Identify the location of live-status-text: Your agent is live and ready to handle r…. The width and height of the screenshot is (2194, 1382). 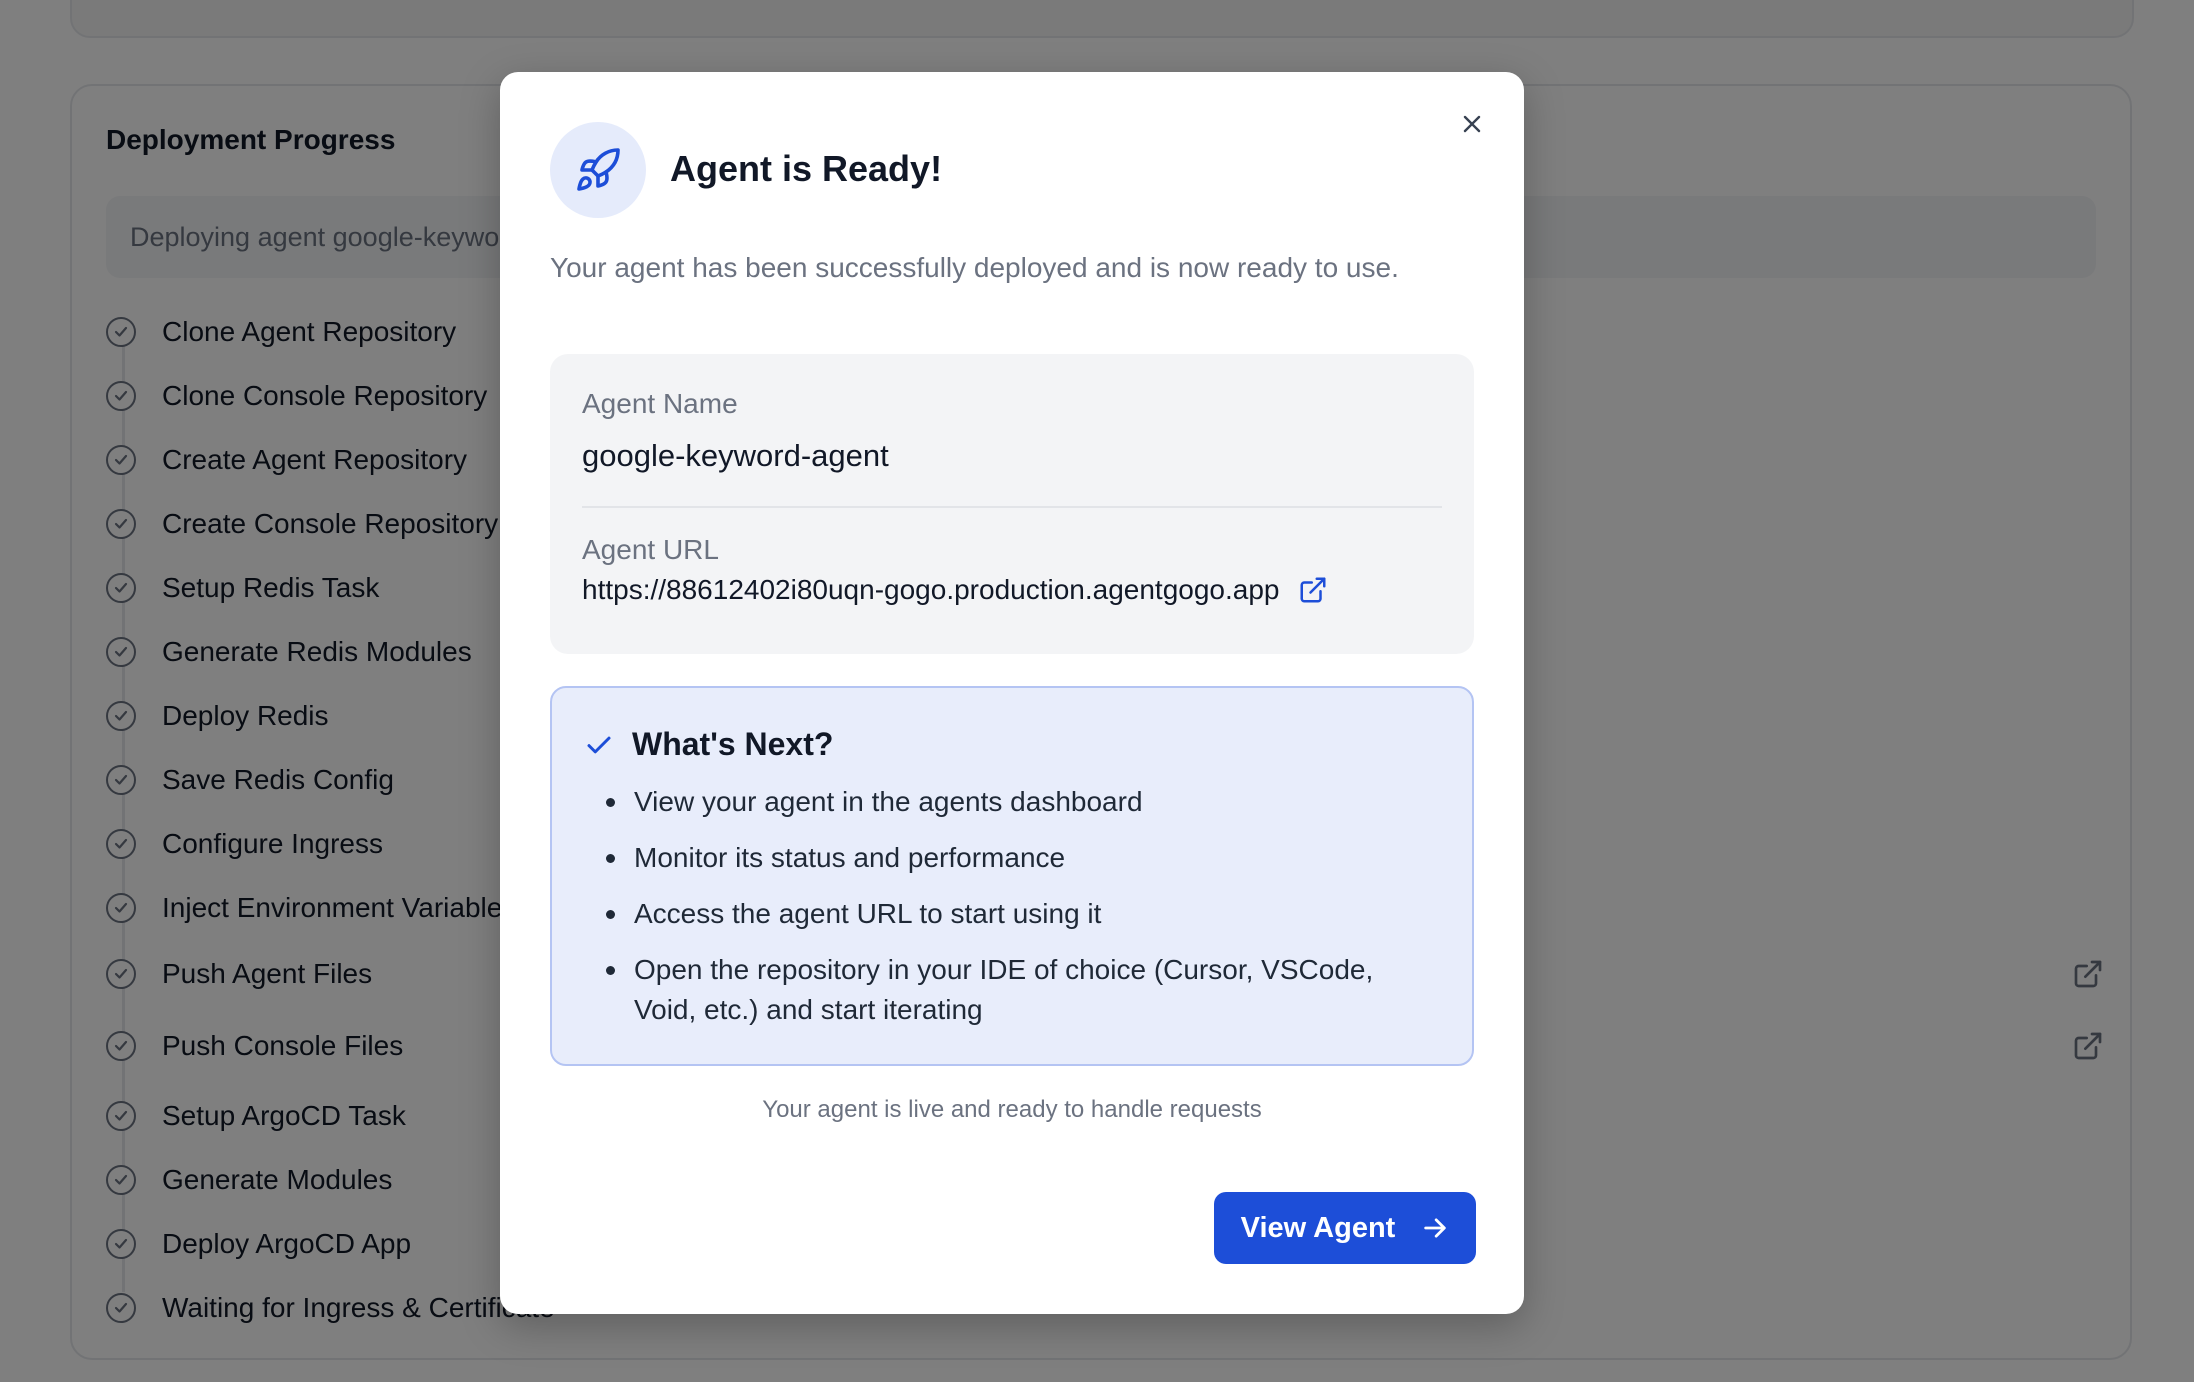
(1012, 1109).